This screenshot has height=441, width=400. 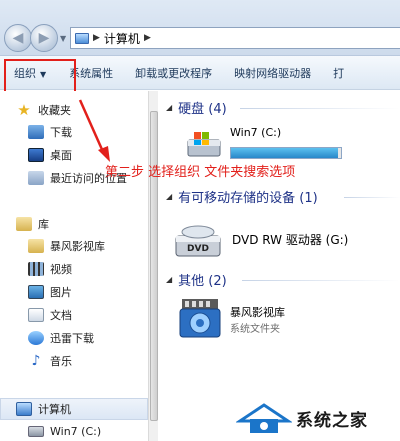 I want to click on nav-item-videos: 视频, so click(x=50, y=269).